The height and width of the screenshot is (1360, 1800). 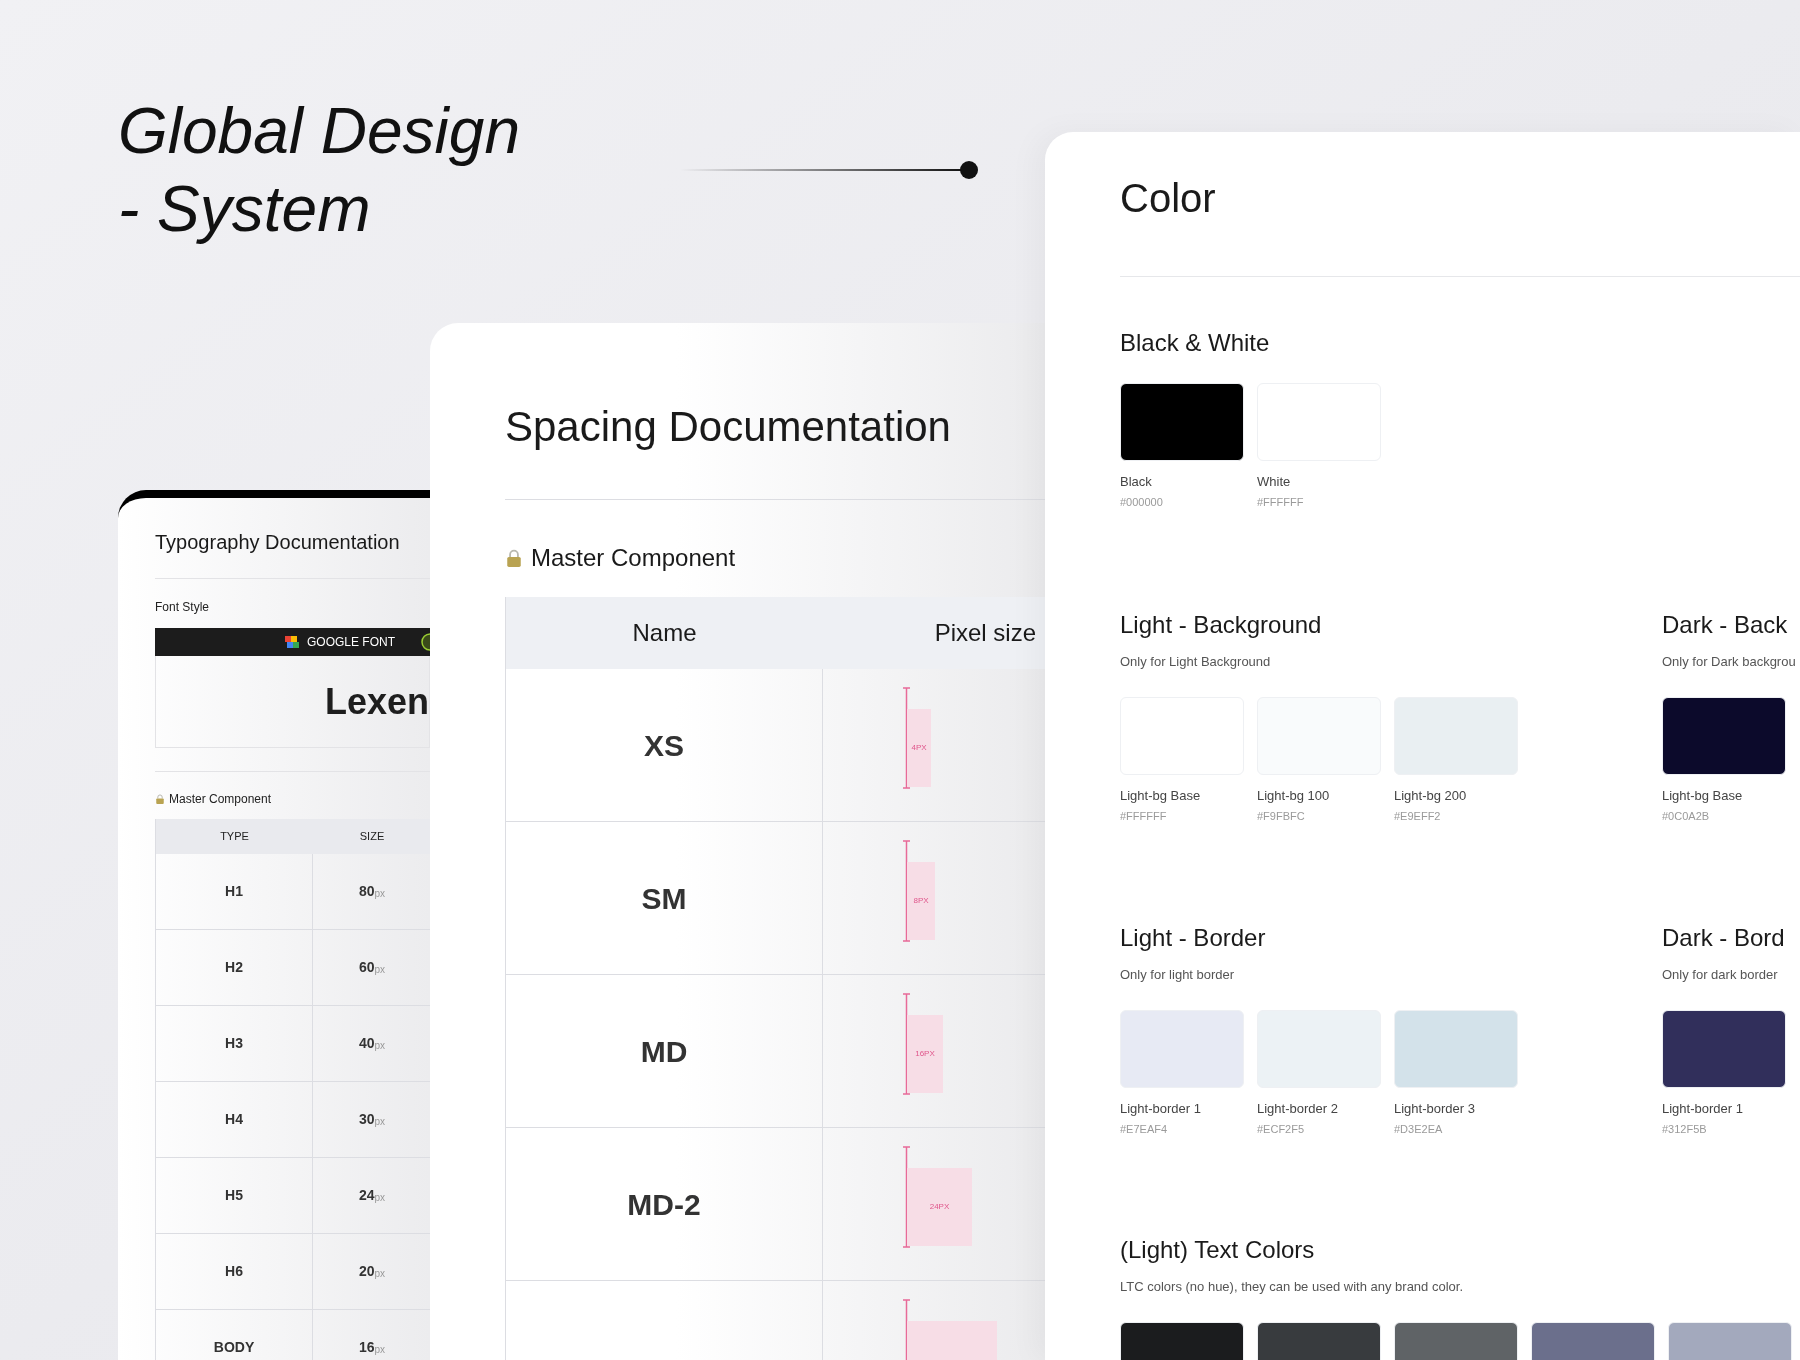 I want to click on card-title: Typography Documentation, so click(x=278, y=542).